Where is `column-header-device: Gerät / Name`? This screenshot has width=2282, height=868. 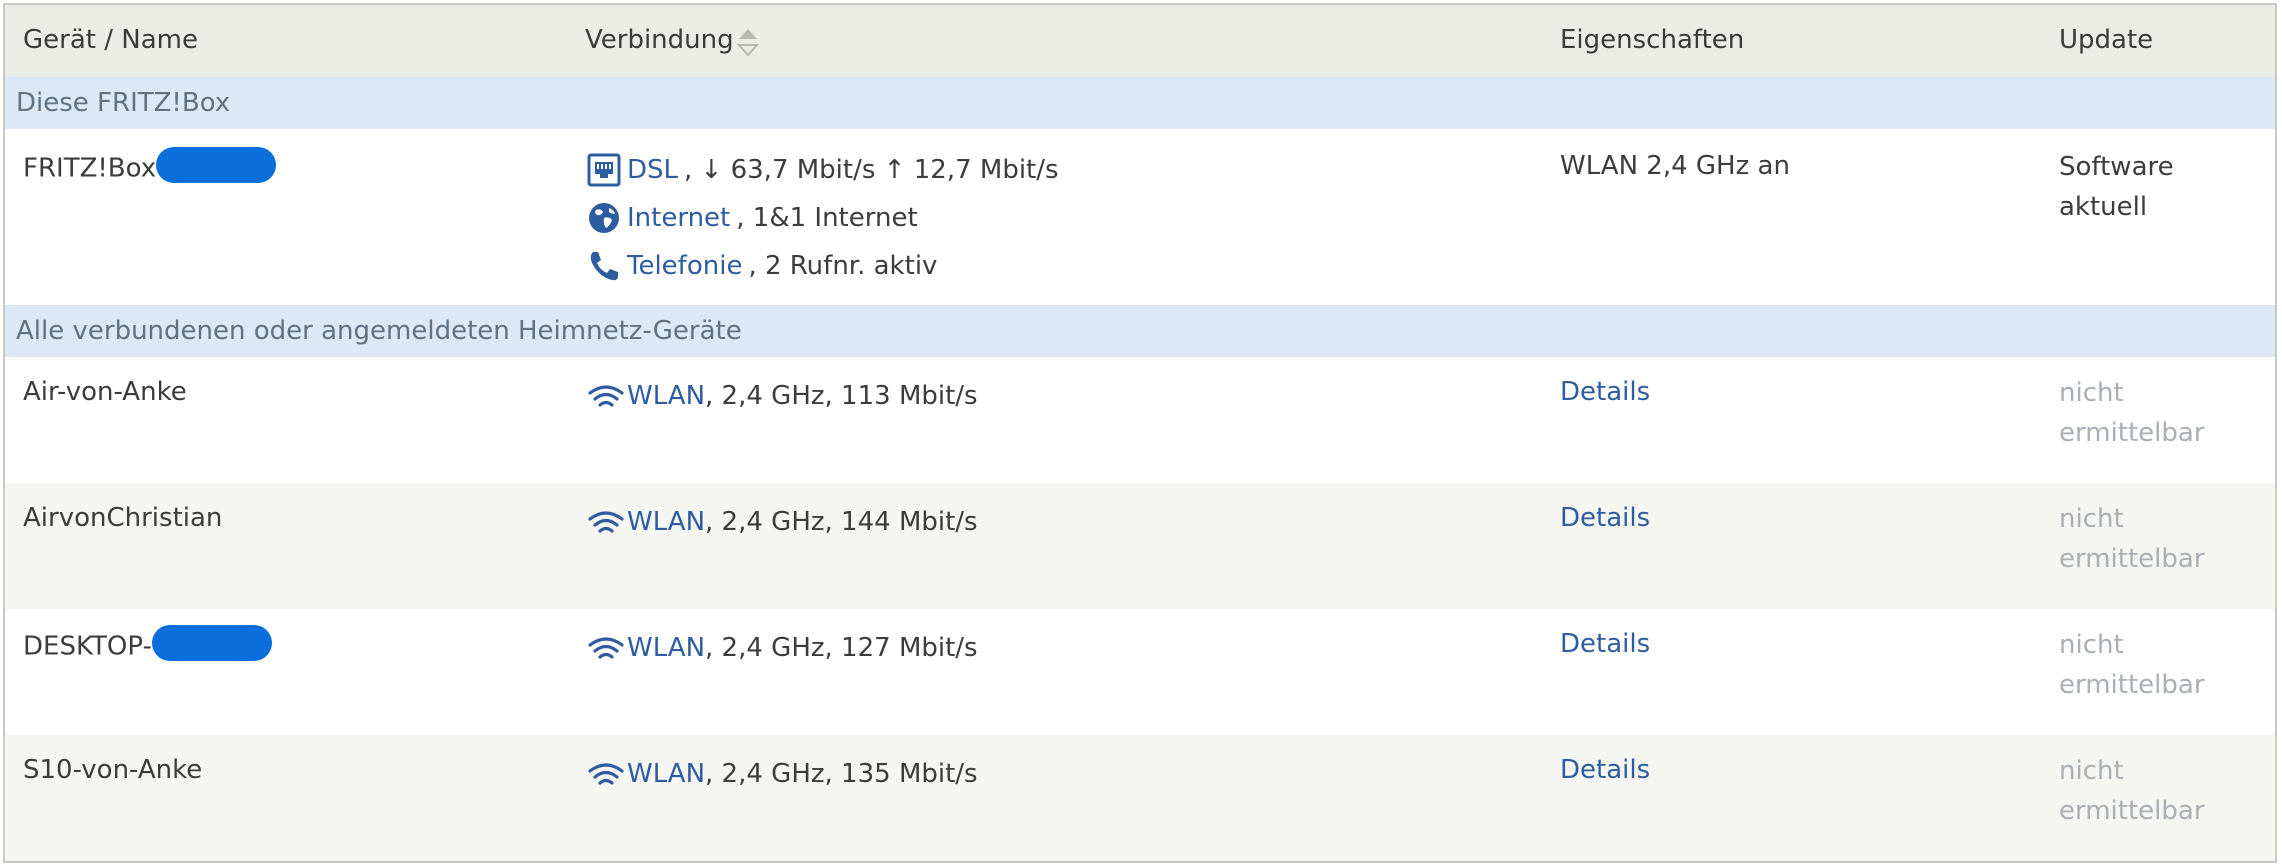 column-header-device: Gerät / Name is located at coordinates (110, 40).